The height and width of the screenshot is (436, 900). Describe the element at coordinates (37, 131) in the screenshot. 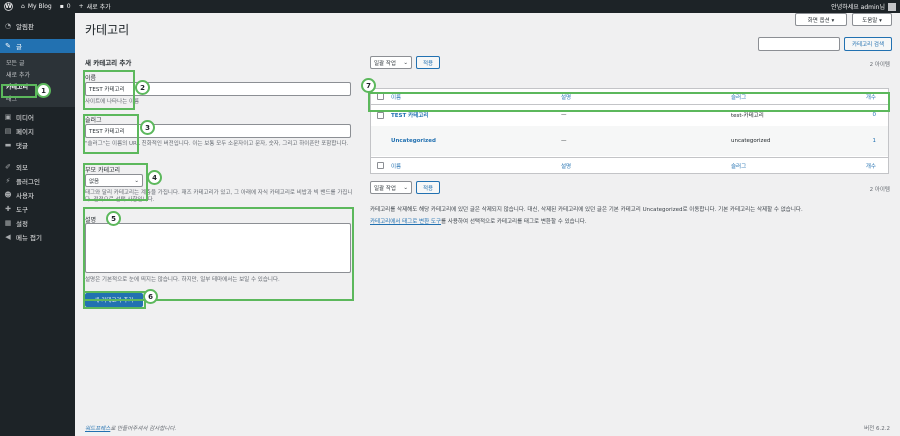

I see `sidebar-item-pages: ▤ 페이지` at that location.